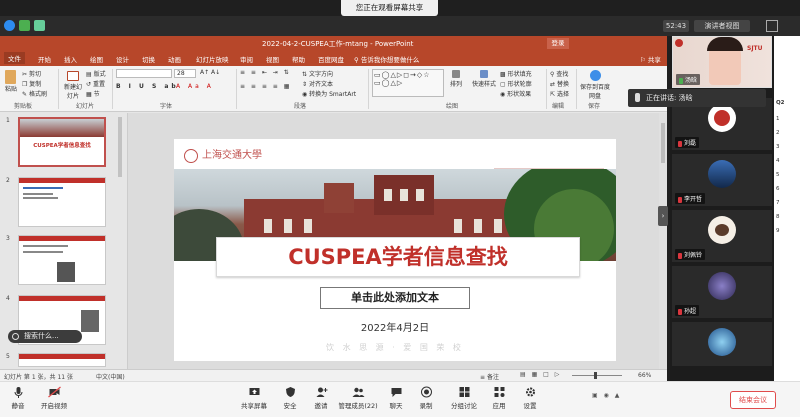 This screenshot has width=800, height=417. Describe the element at coordinates (558, 106) in the screenshot. I see `group-editing-label: 编辑` at that location.